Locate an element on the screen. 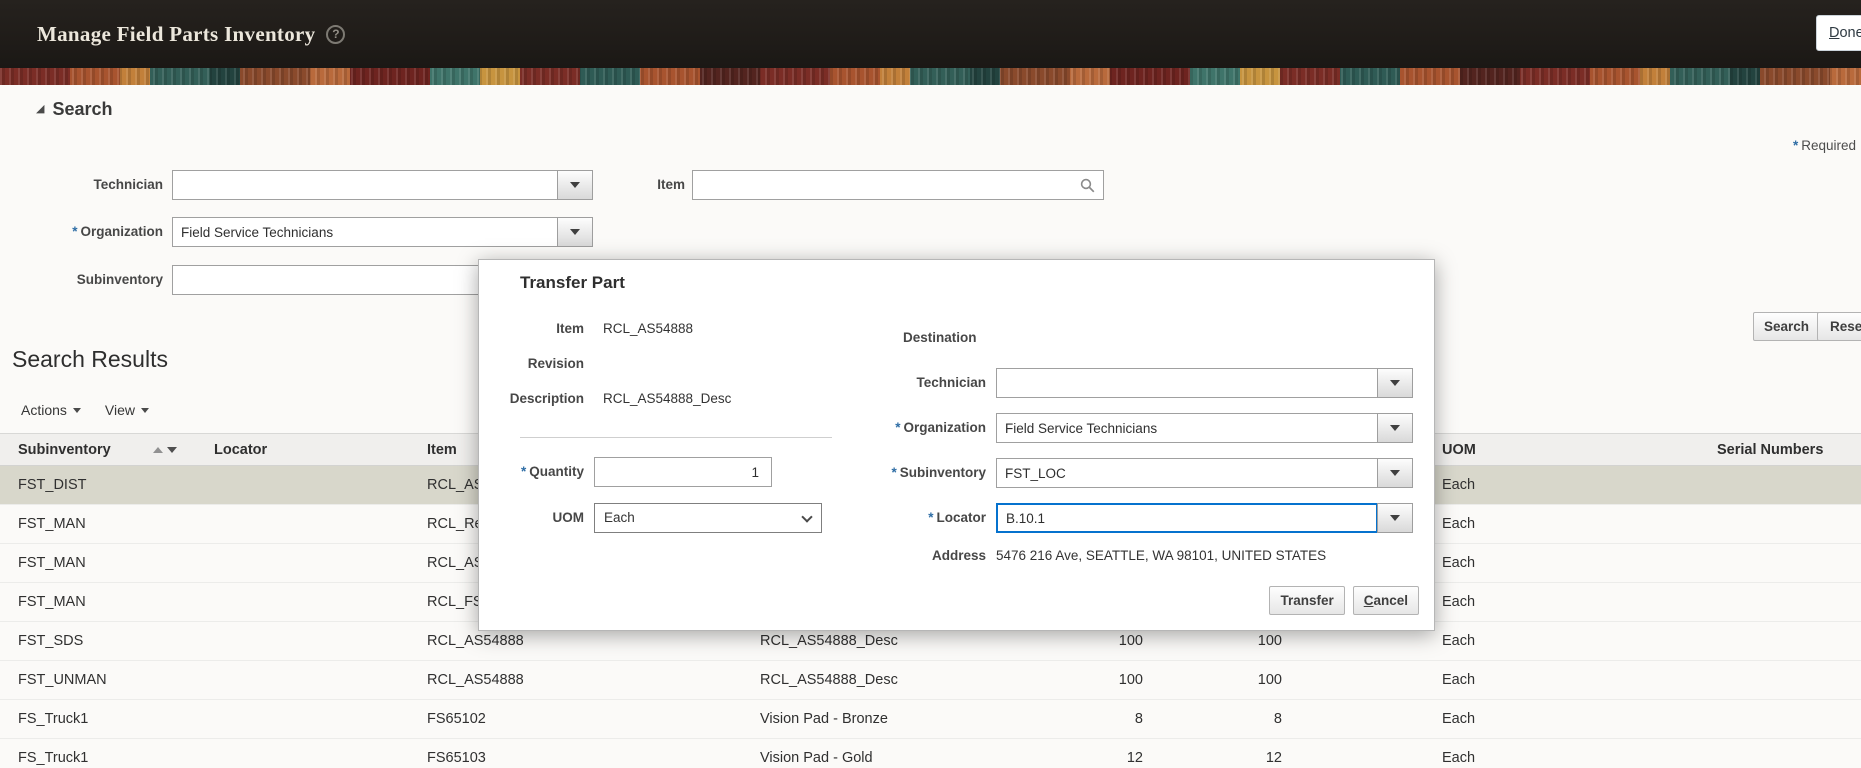 This screenshot has width=1861, height=768. app-title-wrap: Manage Field Parts Inventory ? is located at coordinates (191, 34).